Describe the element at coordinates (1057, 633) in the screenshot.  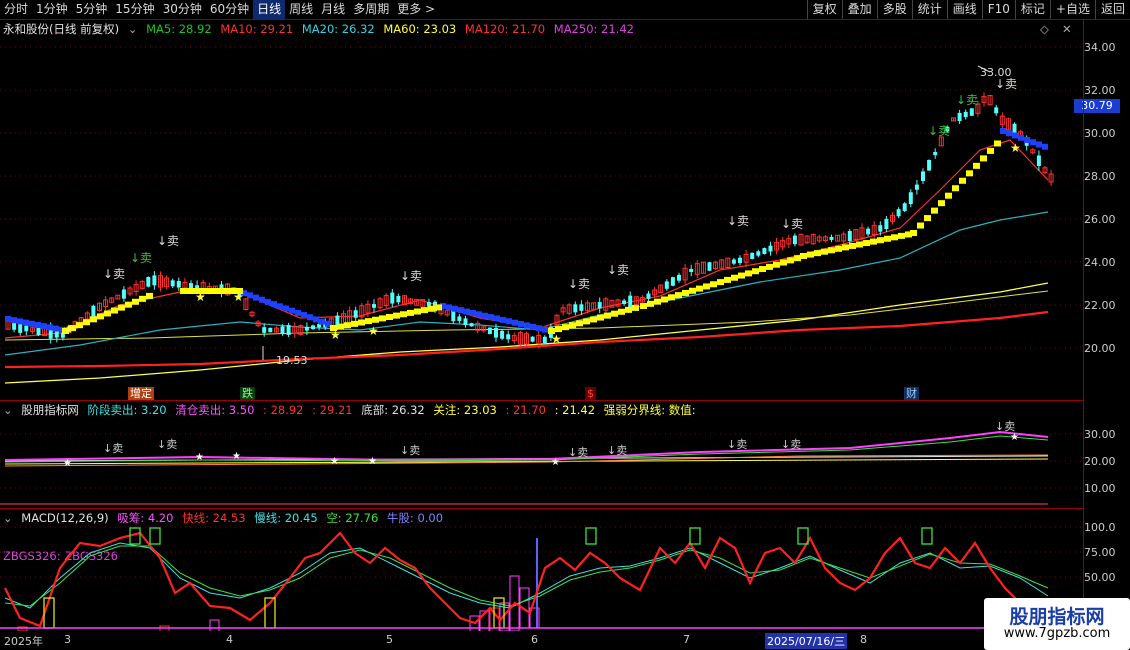
I see `watermark-url: www.7gpzb.com` at that location.